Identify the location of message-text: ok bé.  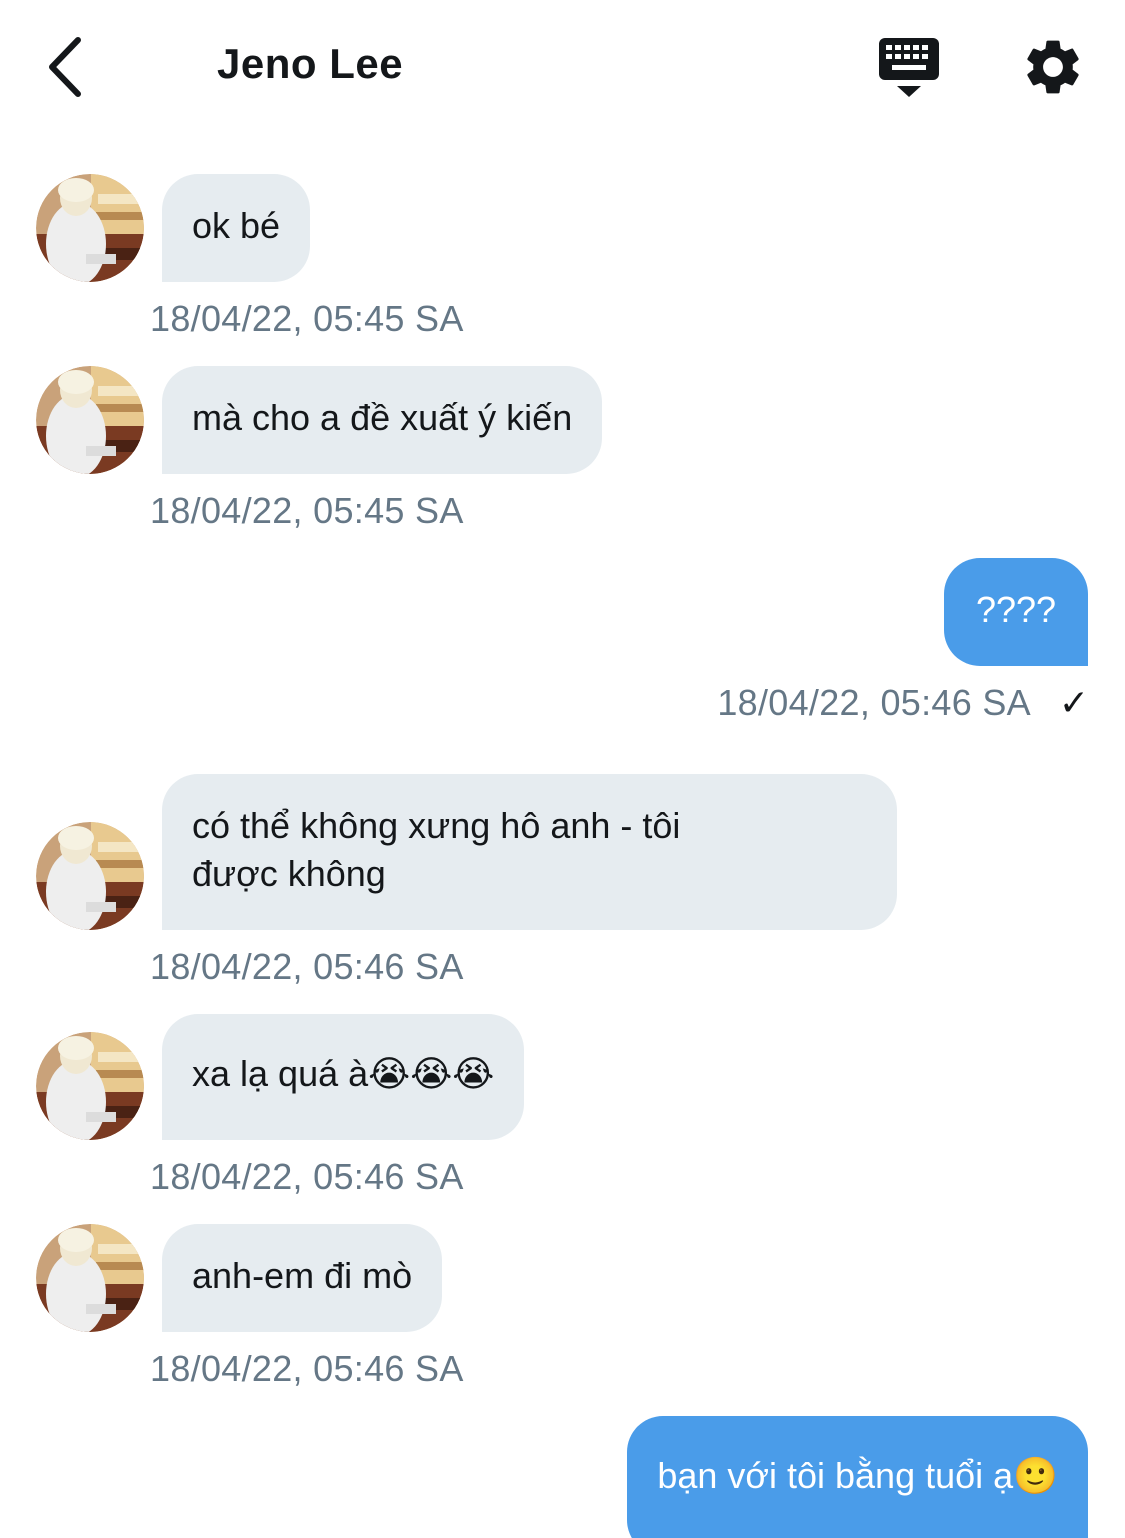
(236, 225).